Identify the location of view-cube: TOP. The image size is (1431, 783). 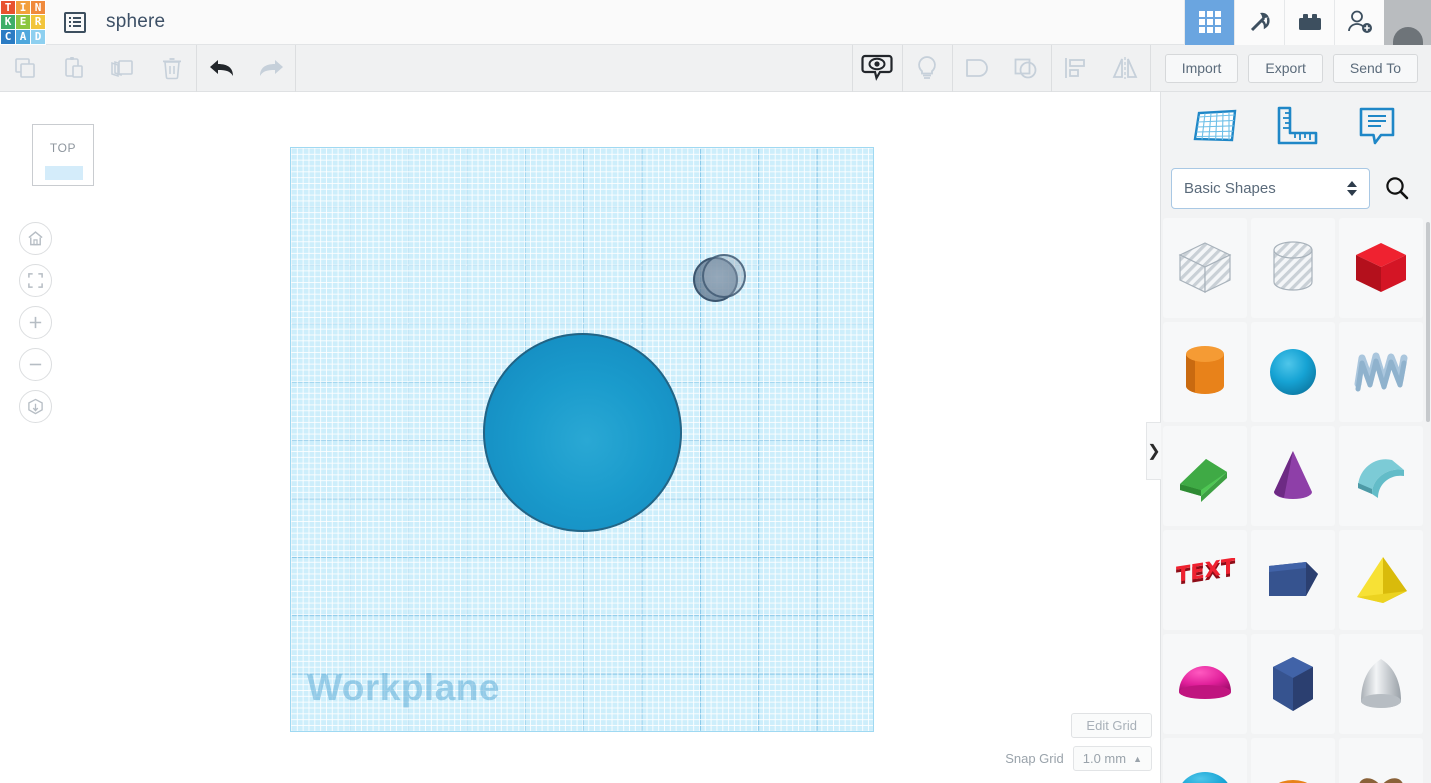
(63, 155).